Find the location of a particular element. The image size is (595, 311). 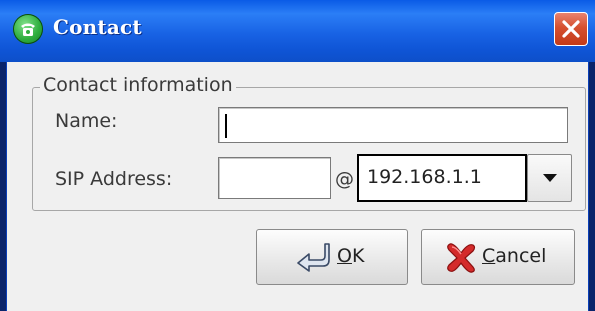

name-label: Name: is located at coordinates (86, 121).